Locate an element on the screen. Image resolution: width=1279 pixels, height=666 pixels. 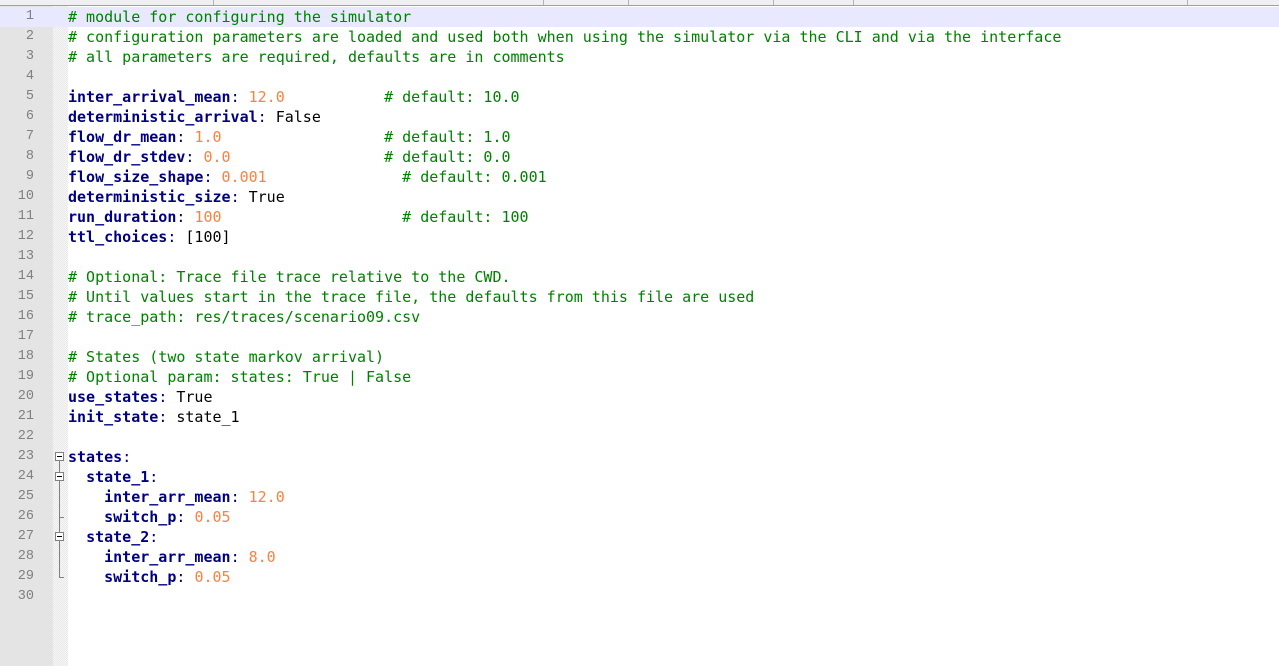
line-number: 3 is located at coordinates (29, 56).